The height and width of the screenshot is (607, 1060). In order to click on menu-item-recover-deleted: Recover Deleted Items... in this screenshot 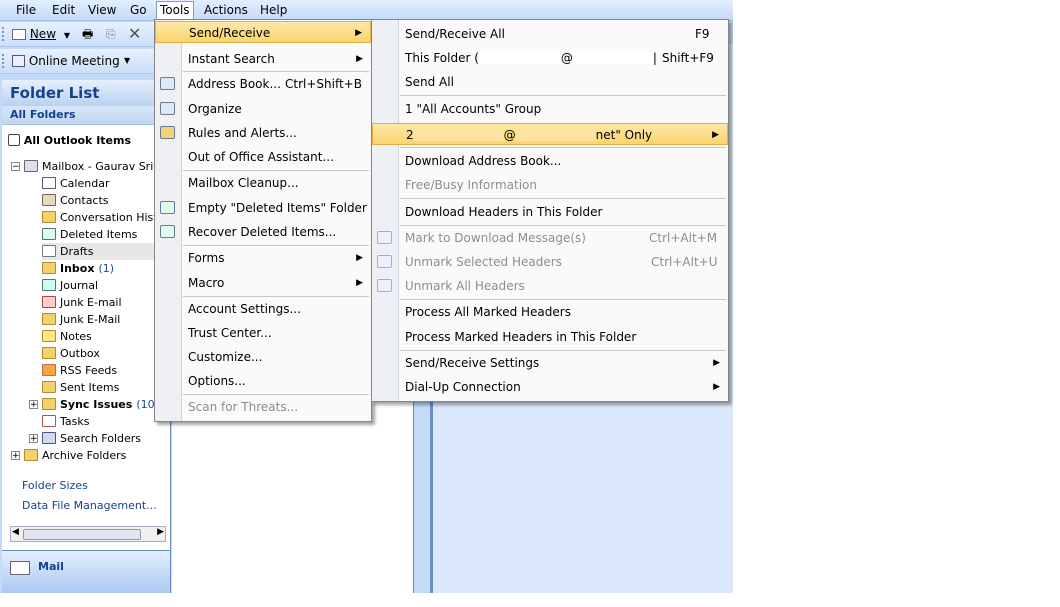, I will do `click(263, 232)`.